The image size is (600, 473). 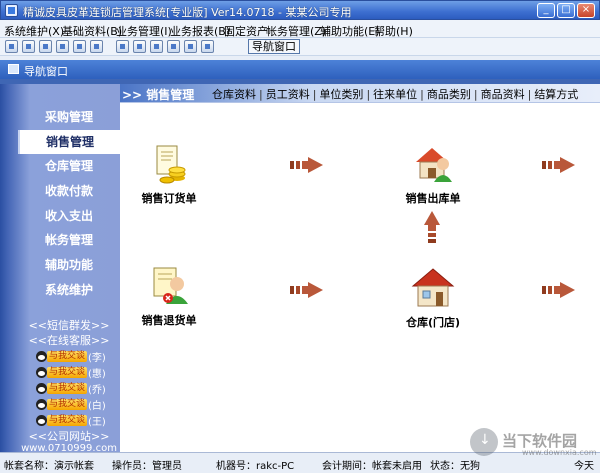 I want to click on sales-outbound-label: 销售出库单, so click(x=433, y=198).